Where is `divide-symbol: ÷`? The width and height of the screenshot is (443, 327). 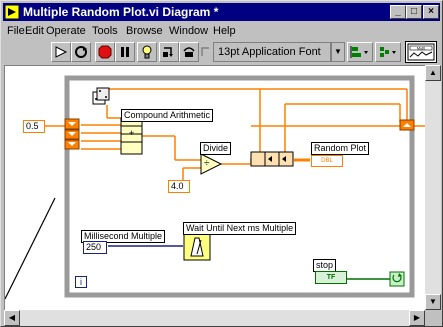 divide-symbol: ÷ is located at coordinates (207, 163).